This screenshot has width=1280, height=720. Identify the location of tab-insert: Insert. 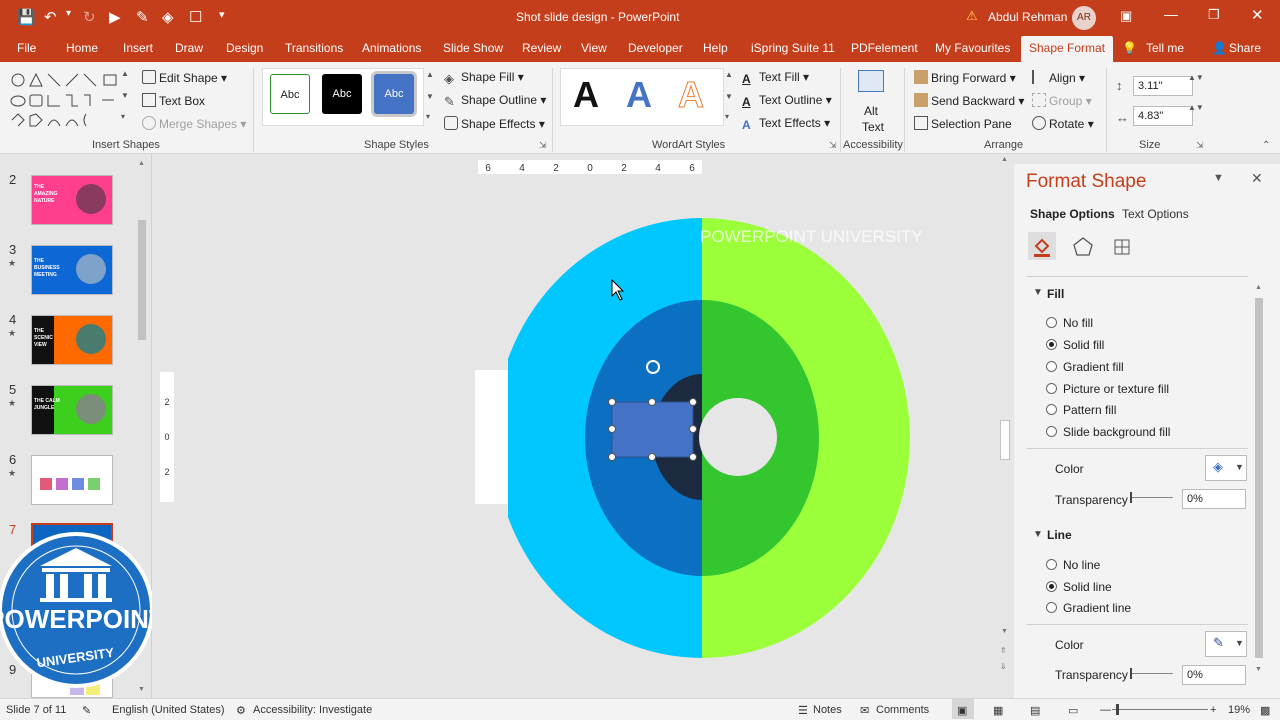
(138, 48).